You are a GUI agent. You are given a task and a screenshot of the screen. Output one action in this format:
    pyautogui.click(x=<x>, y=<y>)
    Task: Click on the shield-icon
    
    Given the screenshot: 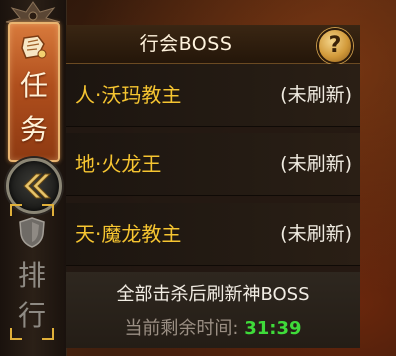 What is the action you would take?
    pyautogui.click(x=32, y=232)
    